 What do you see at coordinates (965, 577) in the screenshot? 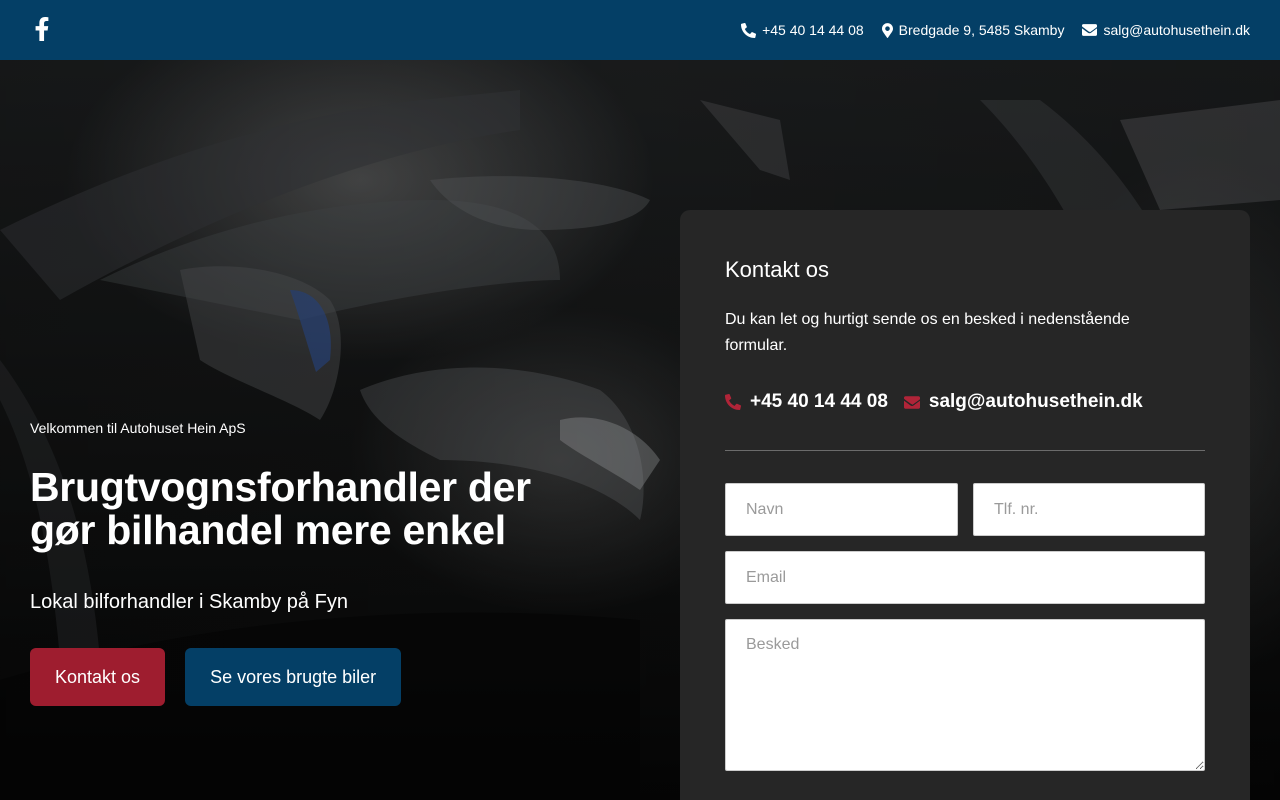
I see `email-input` at bounding box center [965, 577].